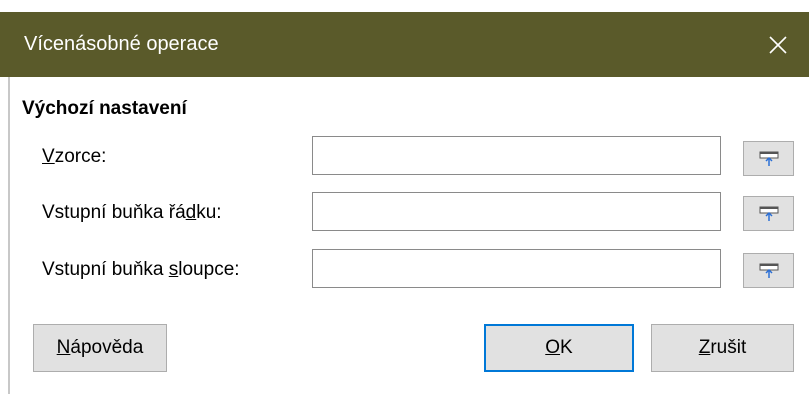  What do you see at coordinates (553, 347) in the screenshot?
I see `button-accelerator: O` at bounding box center [553, 347].